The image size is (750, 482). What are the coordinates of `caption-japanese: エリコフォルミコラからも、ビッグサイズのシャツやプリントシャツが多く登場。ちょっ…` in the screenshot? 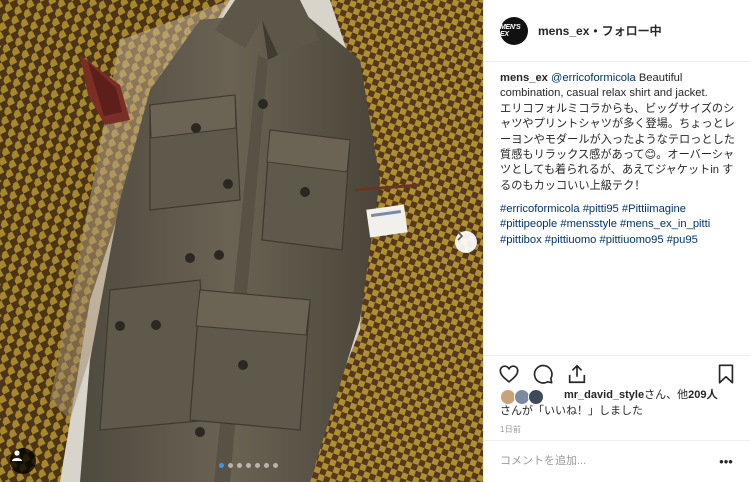 It's located at (617, 147).